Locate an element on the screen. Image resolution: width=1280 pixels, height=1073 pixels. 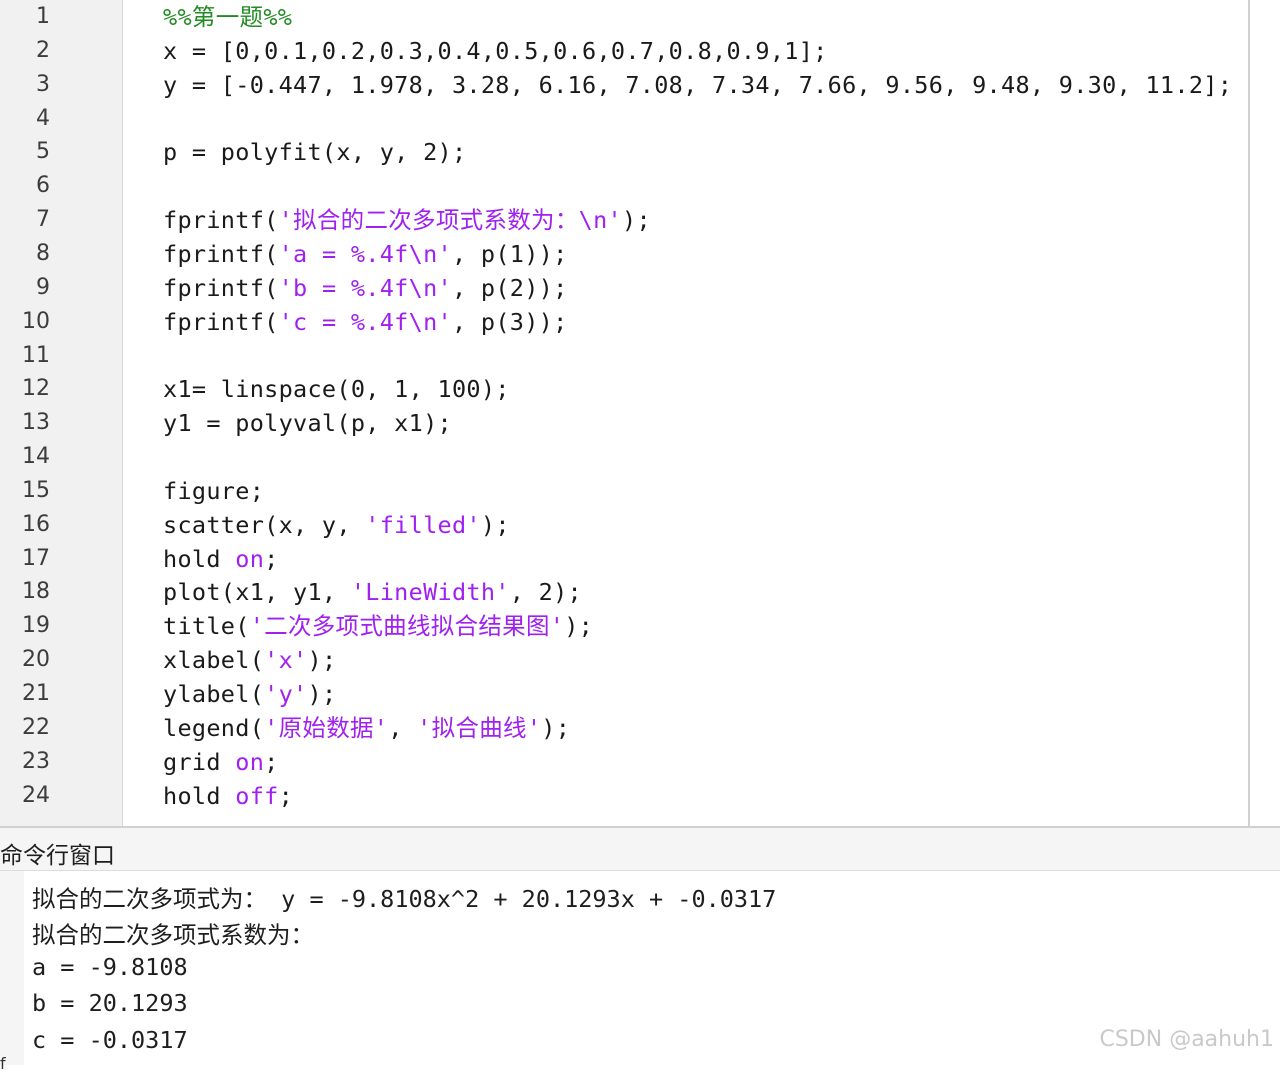
code-token: 'a = %.4f\n' is located at coordinates (365, 253).